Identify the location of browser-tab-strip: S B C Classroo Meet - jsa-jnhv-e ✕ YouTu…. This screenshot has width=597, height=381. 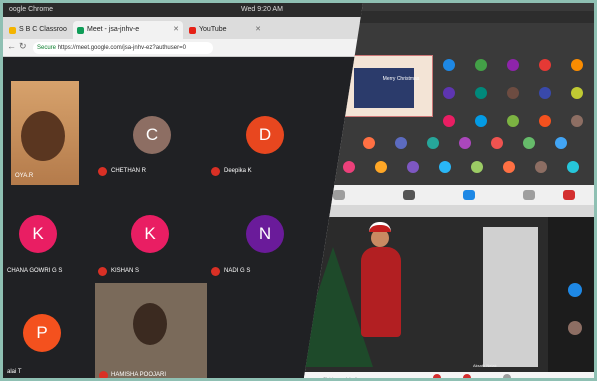
(183, 28).